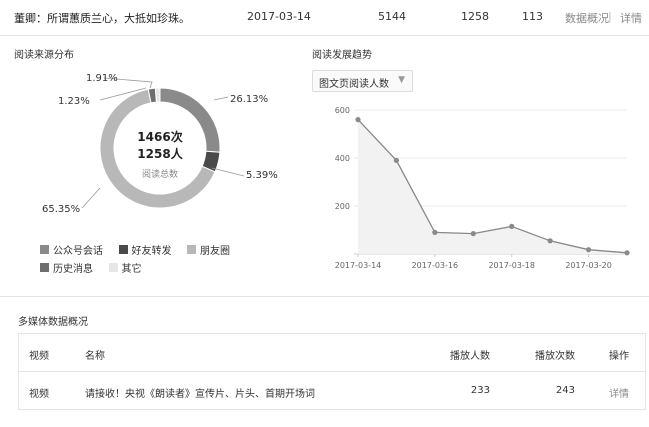 The height and width of the screenshot is (427, 649). Describe the element at coordinates (354, 84) in the screenshot. I see `metric-dropdown-value: 图文页阅读人数` at that location.